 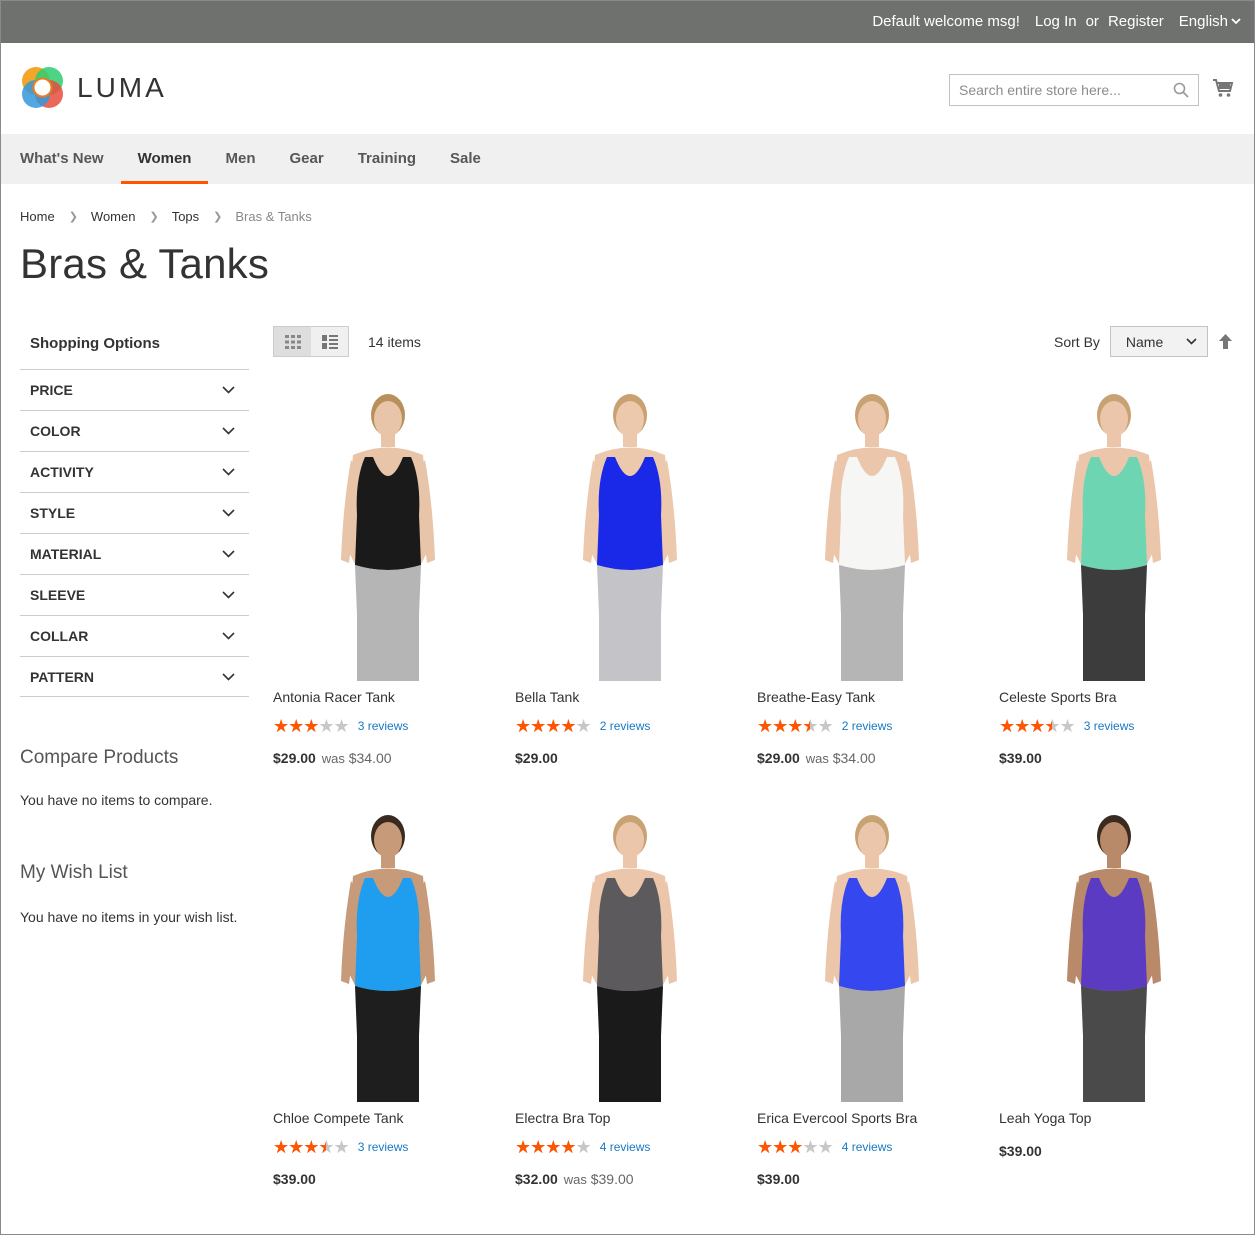 I want to click on nav-women: Women, so click(x=164, y=159).